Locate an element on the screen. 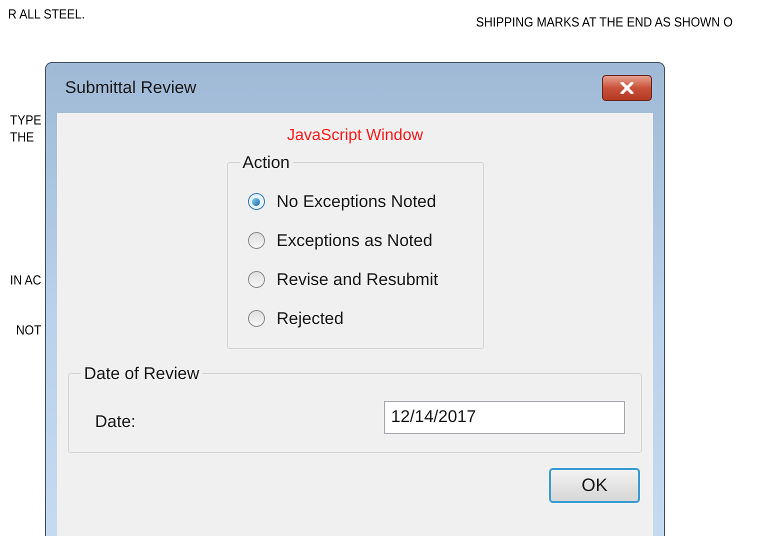 The height and width of the screenshot is (536, 769). option-label: Exceptions as Noted is located at coordinates (354, 240).